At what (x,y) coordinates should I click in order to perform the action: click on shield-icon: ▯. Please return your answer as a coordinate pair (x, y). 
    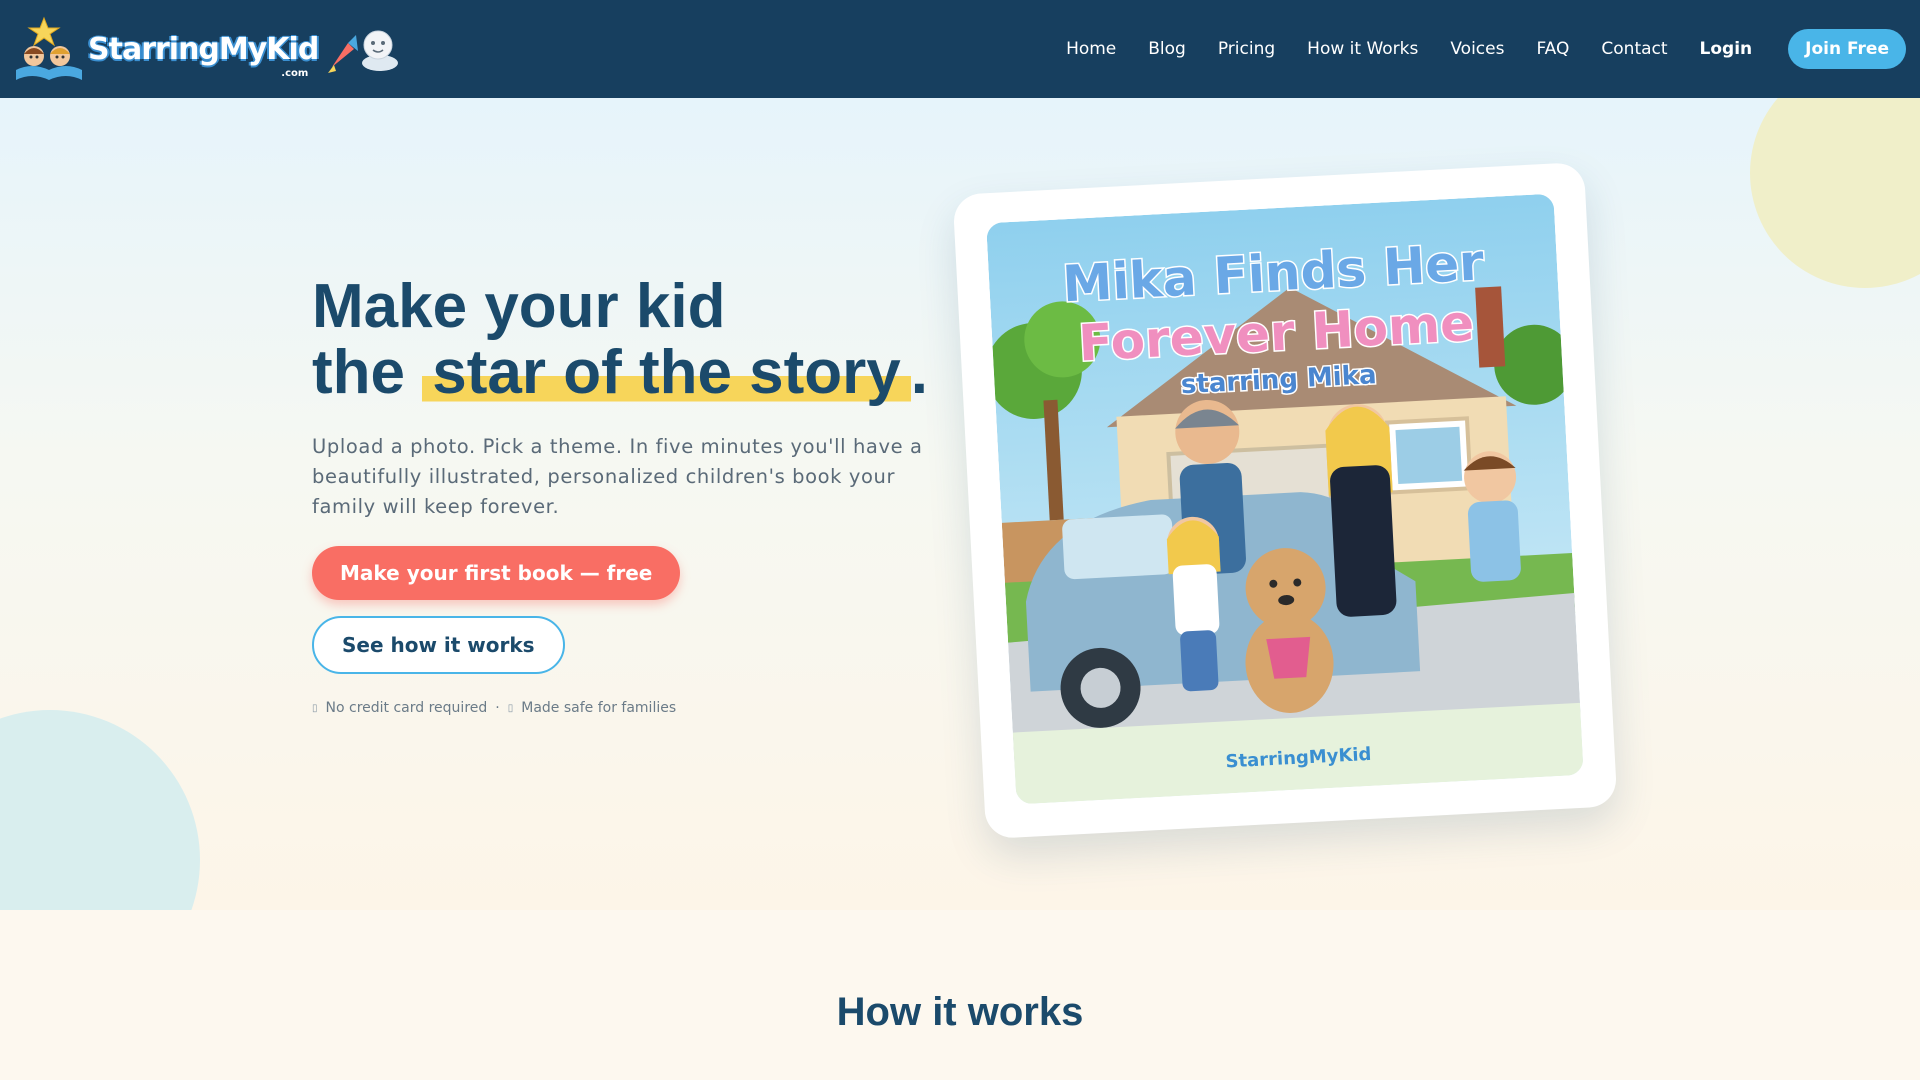
    Looking at the image, I should click on (510, 708).